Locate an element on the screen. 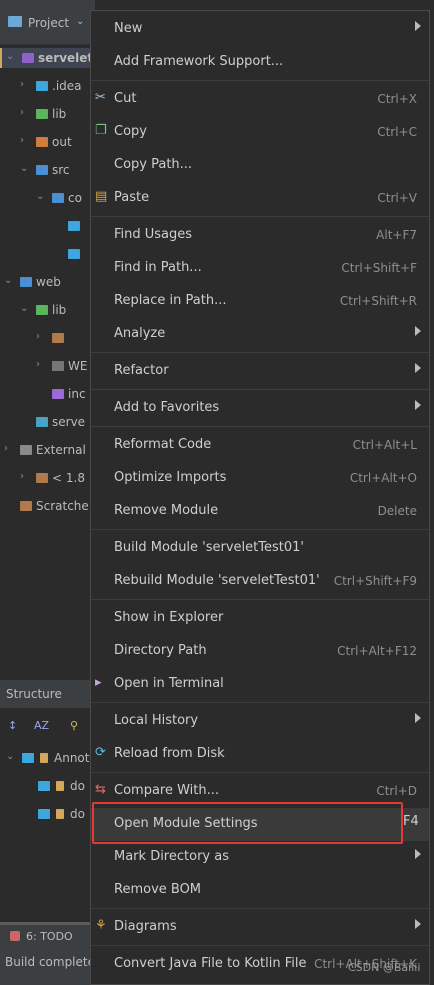 The image size is (434, 985). menu-item-label: Copy is located at coordinates (130, 131).